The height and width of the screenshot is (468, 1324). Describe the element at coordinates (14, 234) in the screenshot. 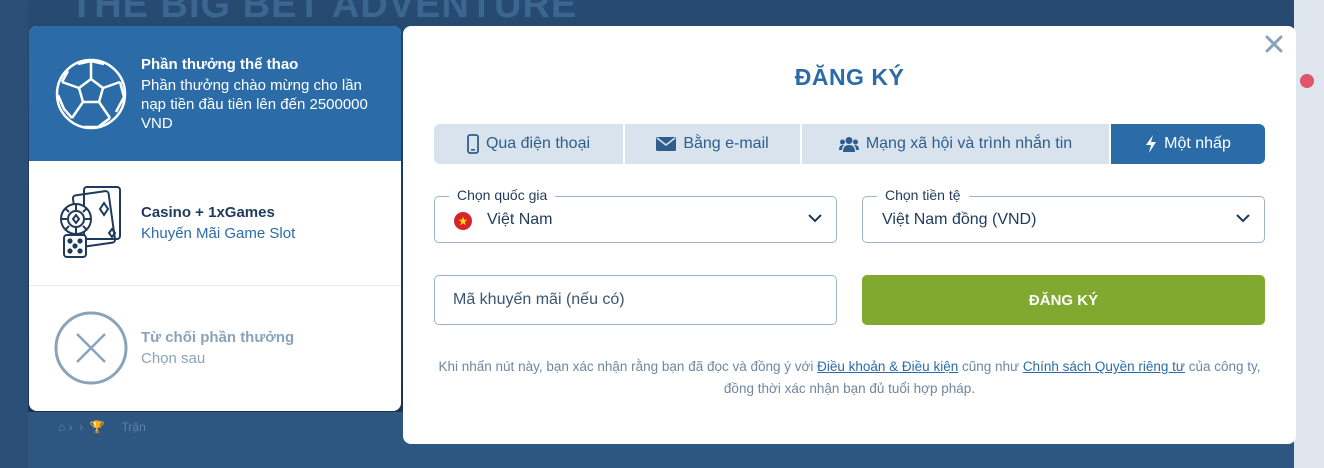

I see `background-left-strip` at that location.